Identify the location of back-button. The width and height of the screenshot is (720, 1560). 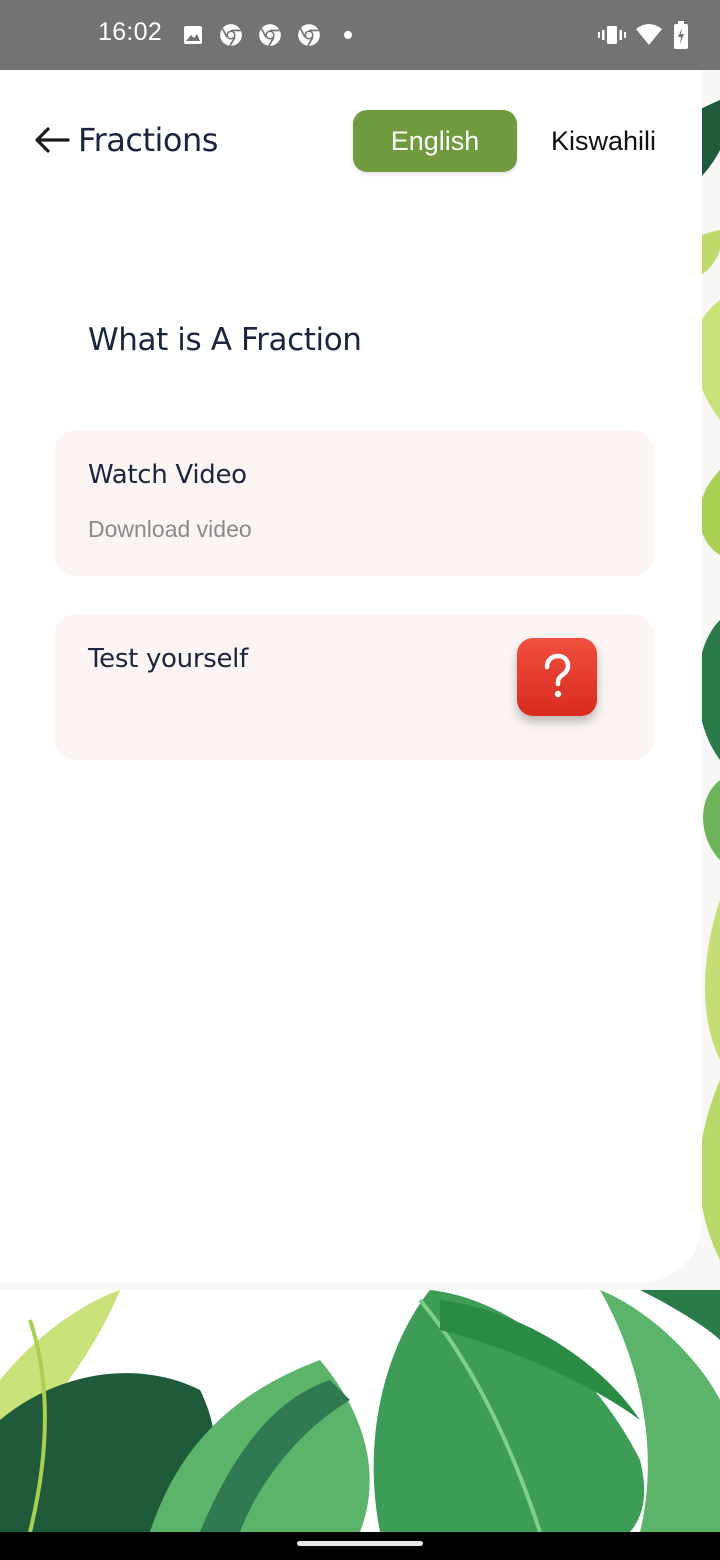
(51, 141).